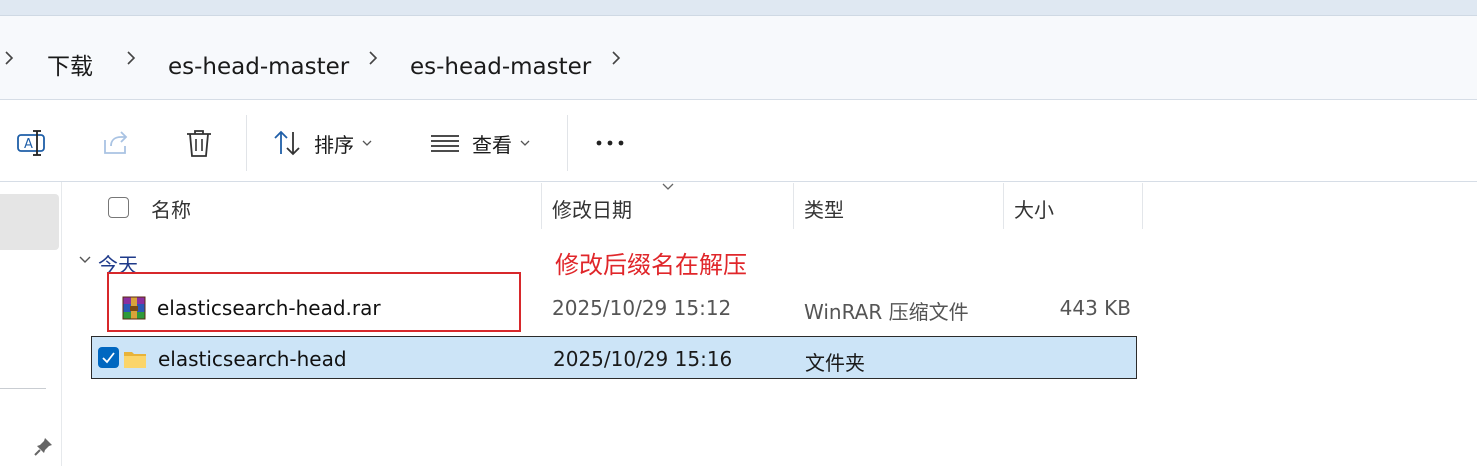 The height and width of the screenshot is (466, 1477). What do you see at coordinates (334, 144) in the screenshot?
I see `sort-label: 排序` at bounding box center [334, 144].